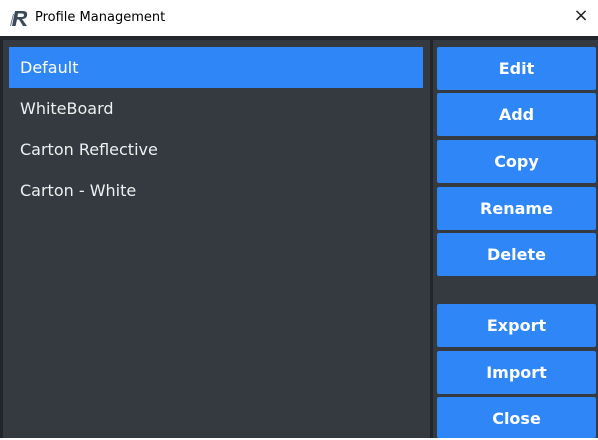 This screenshot has height=440, width=598. Describe the element at coordinates (100, 17) in the screenshot. I see `window-title: Profile Management` at that location.